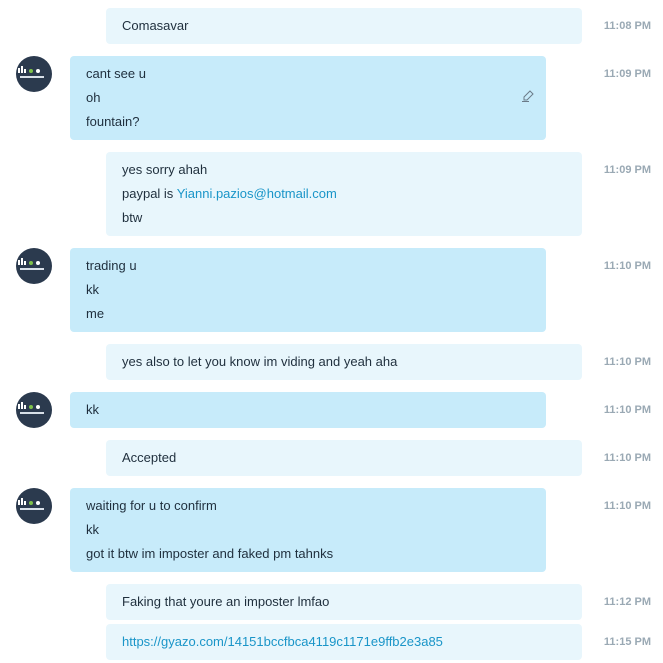 This screenshot has width=663, height=663. Describe the element at coordinates (95, 313) in the screenshot. I see `message-text: me` at that location.